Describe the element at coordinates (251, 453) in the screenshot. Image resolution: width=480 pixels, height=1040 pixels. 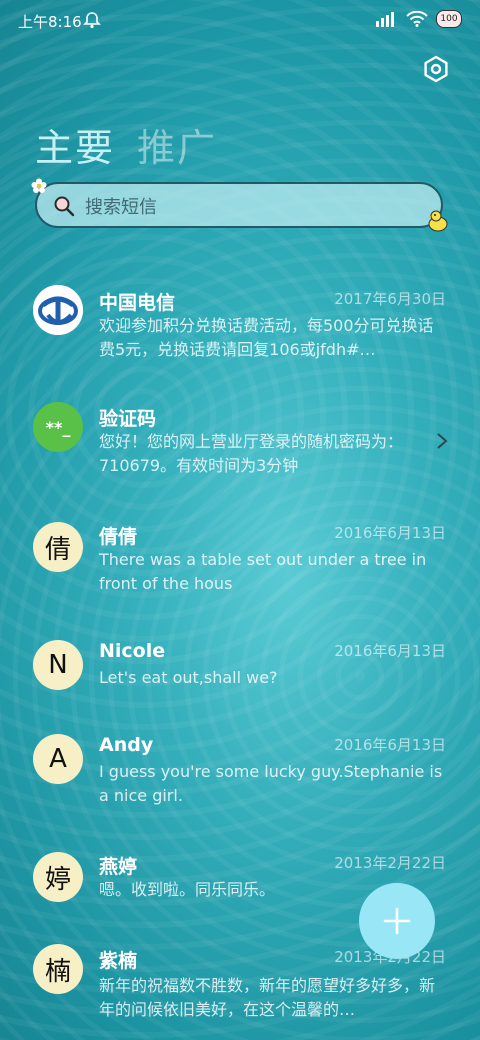
I see `message-preview: 您好！您的网上营业厅登录的随机密码为：710679。有效时间为3分钟` at that location.